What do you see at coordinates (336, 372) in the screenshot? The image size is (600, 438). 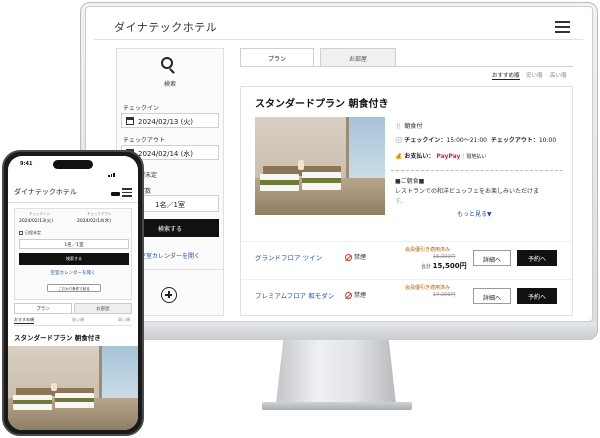 I see `imac-stand` at bounding box center [336, 372].